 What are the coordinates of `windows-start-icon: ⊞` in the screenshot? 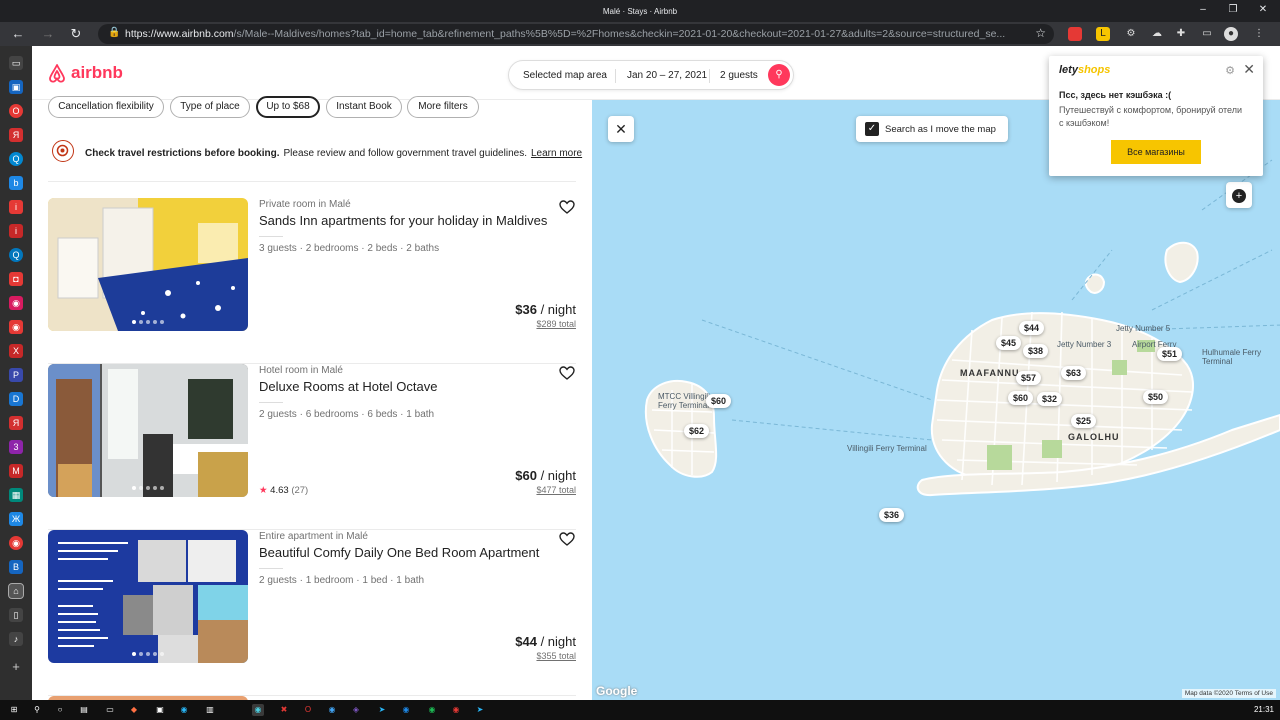 It's located at (14, 710).